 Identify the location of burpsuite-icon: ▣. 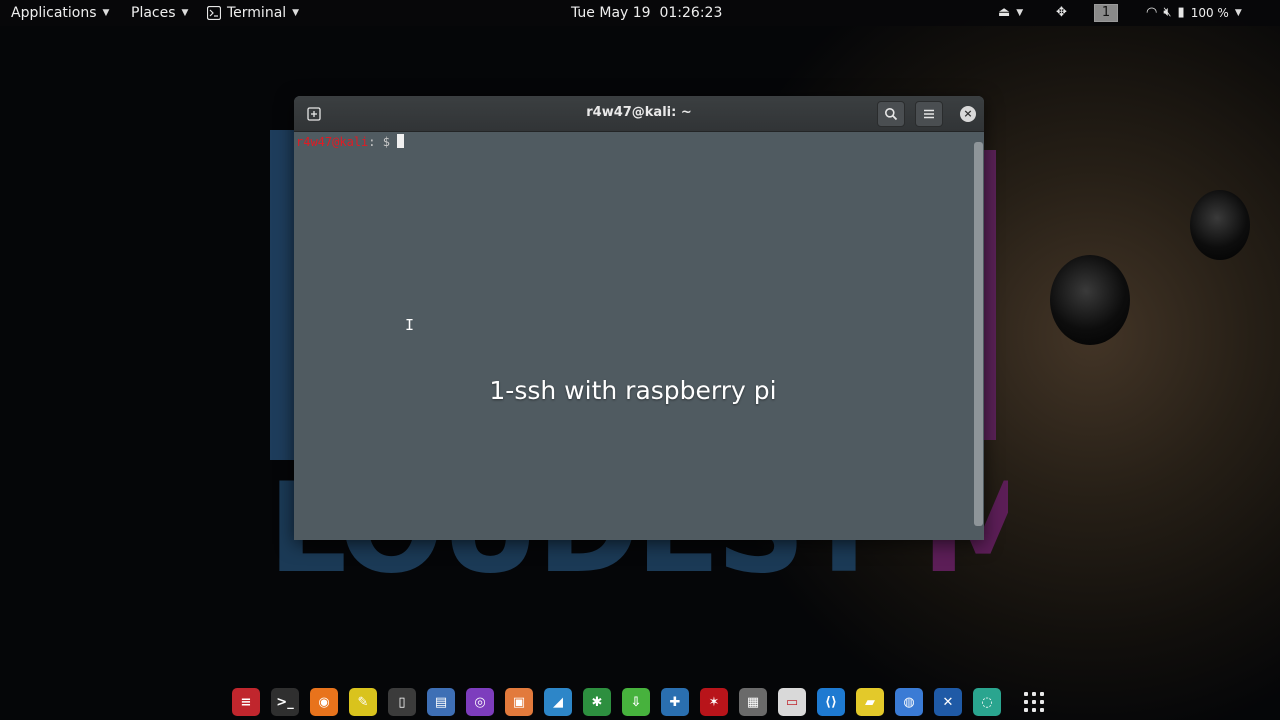
(519, 702).